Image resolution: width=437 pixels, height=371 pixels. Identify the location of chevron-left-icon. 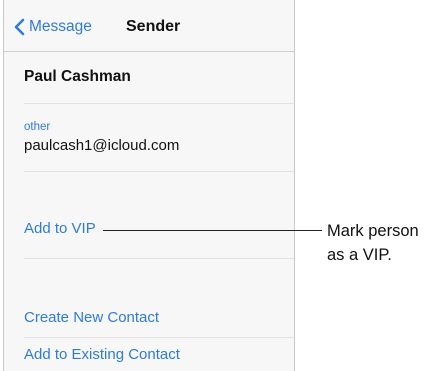
(21, 27).